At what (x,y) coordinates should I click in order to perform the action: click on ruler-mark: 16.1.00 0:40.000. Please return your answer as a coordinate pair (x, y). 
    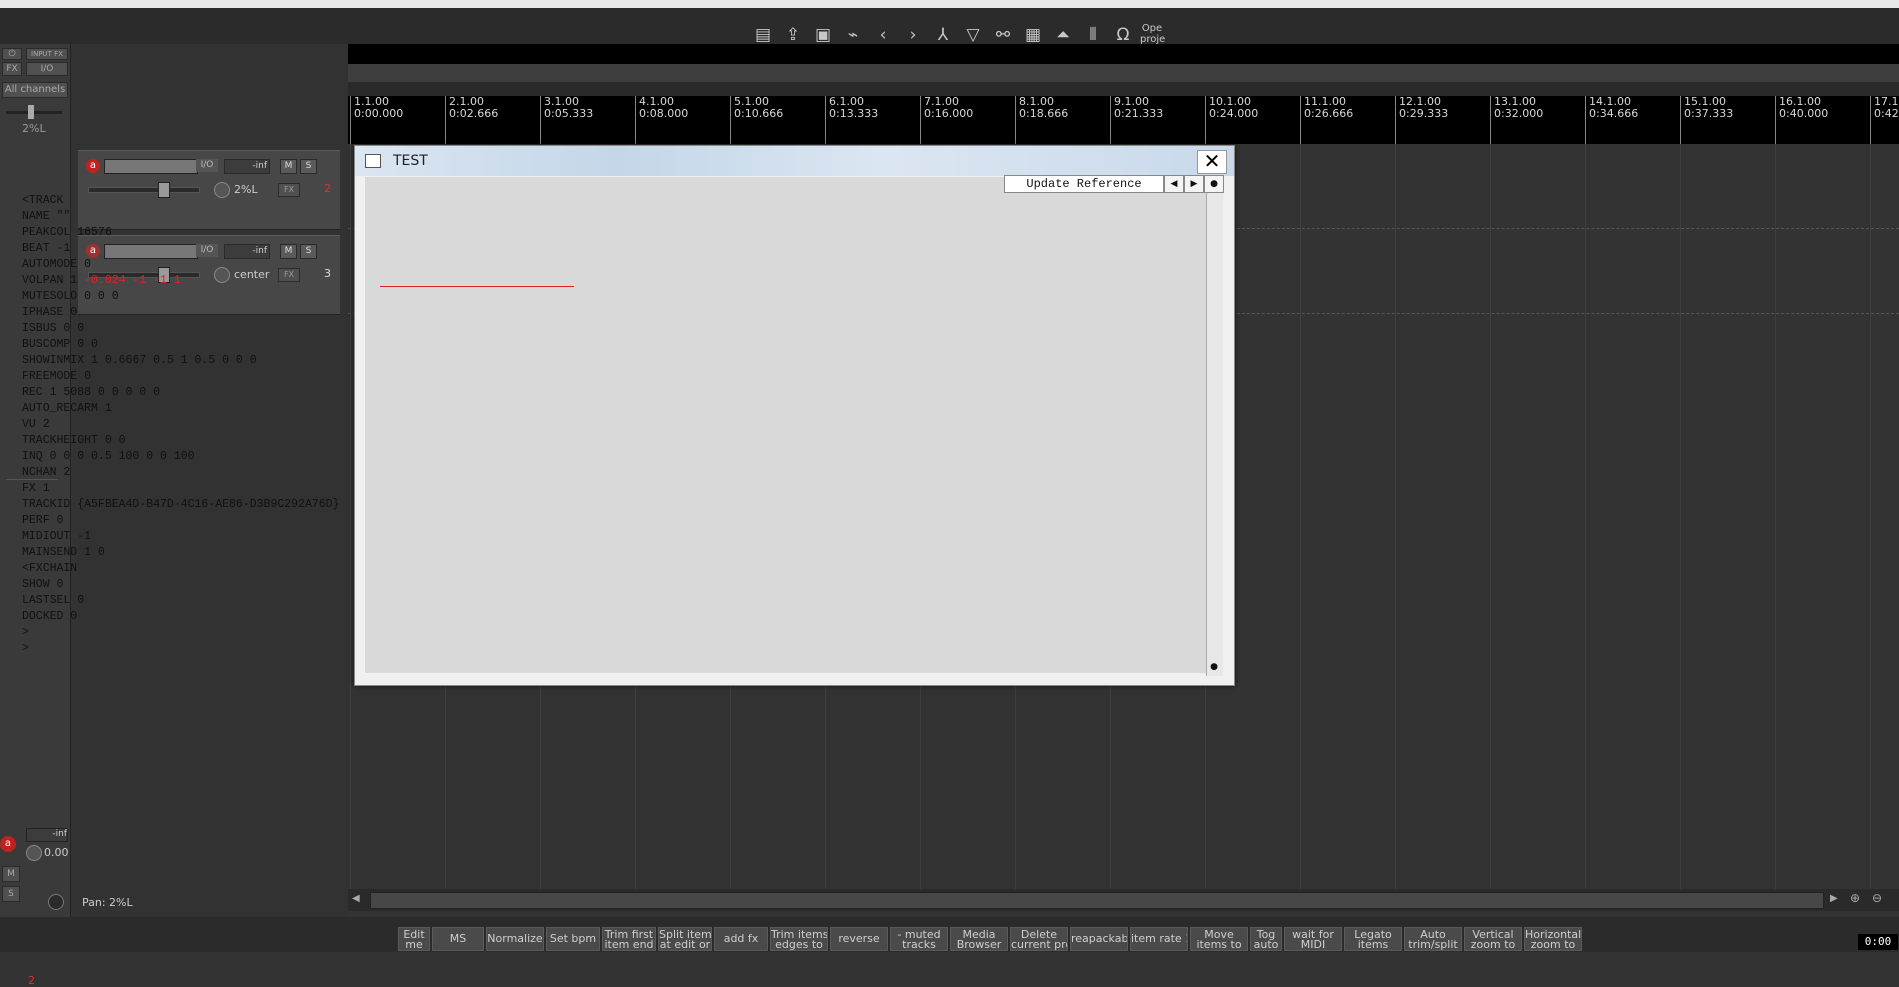
    Looking at the image, I should click on (1801, 120).